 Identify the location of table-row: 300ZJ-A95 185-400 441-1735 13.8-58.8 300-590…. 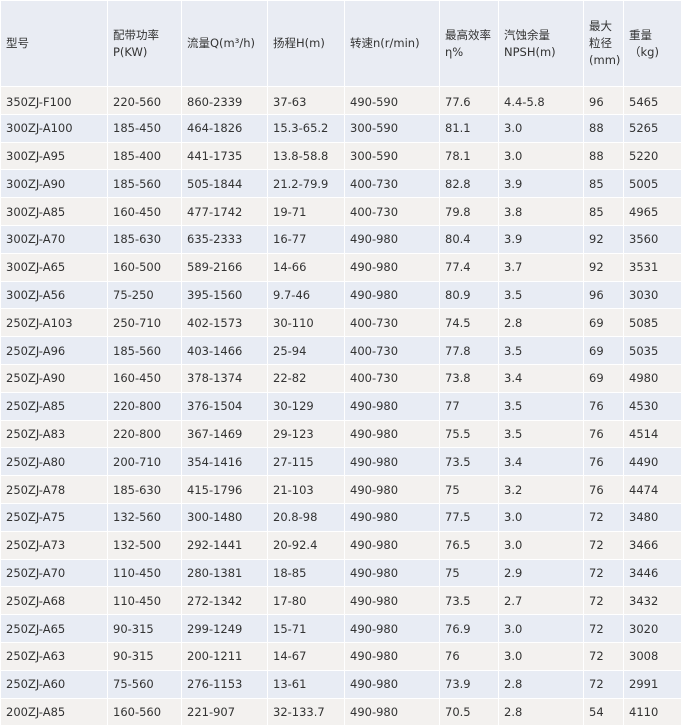
(340, 156).